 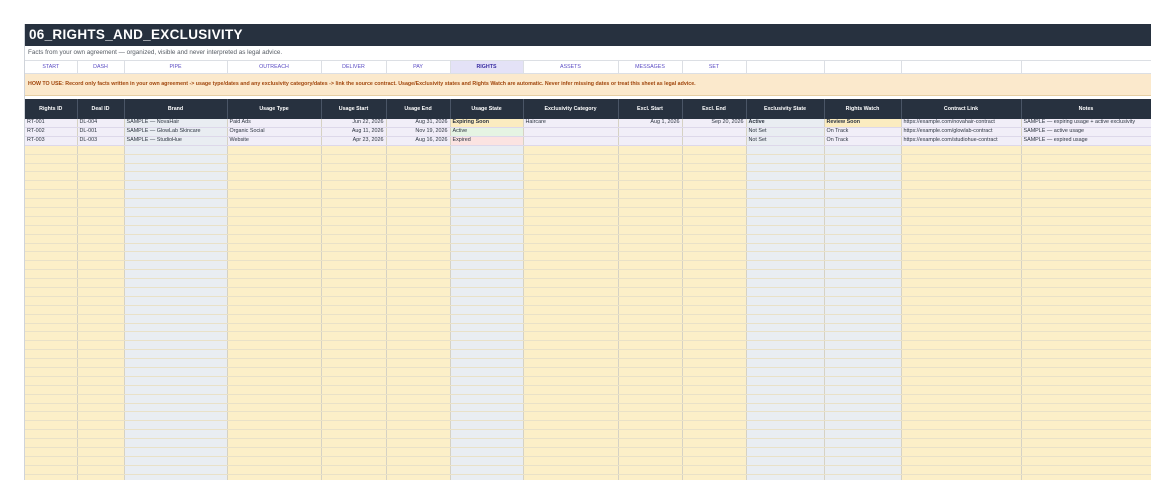 I want to click on column-header-usage-type: Usage Type, so click(x=274, y=109).